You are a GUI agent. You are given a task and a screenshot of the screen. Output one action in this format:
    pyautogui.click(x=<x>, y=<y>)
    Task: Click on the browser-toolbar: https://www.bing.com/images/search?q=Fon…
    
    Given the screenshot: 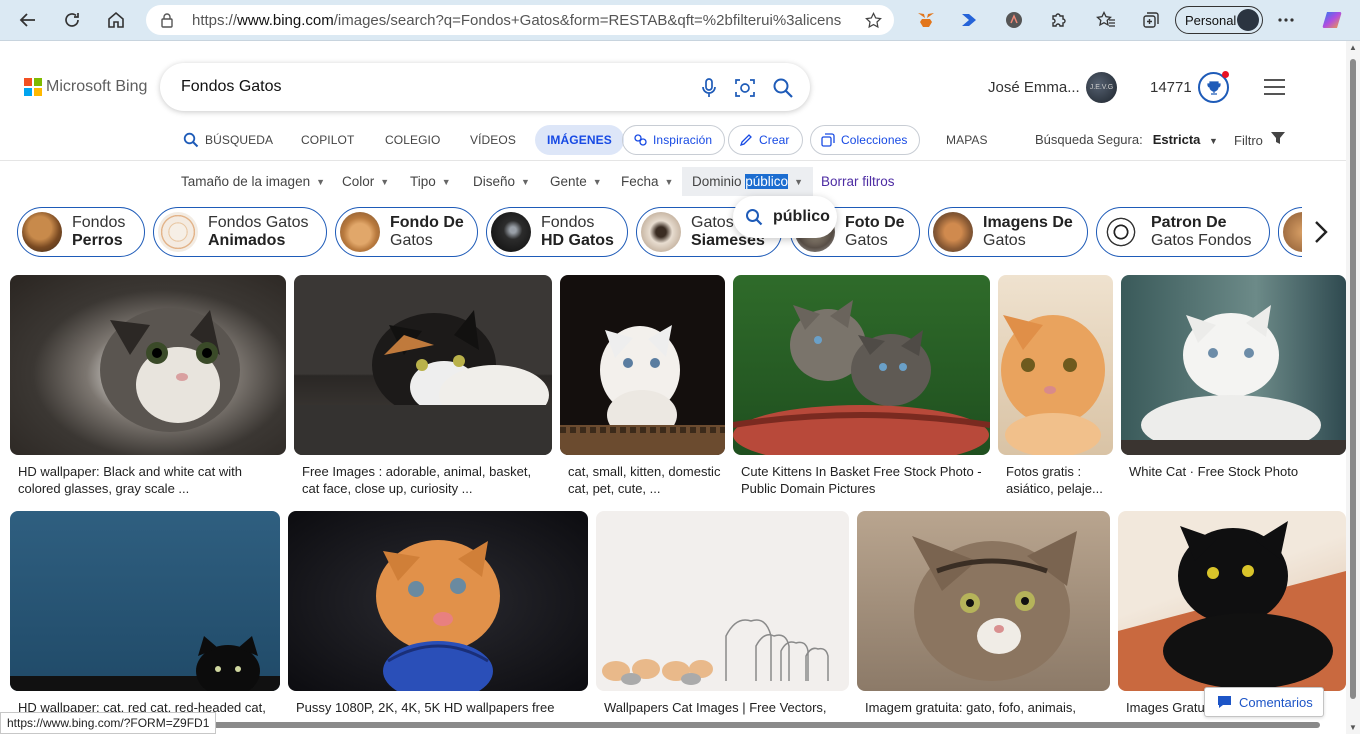 What is the action you would take?
    pyautogui.click(x=680, y=20)
    